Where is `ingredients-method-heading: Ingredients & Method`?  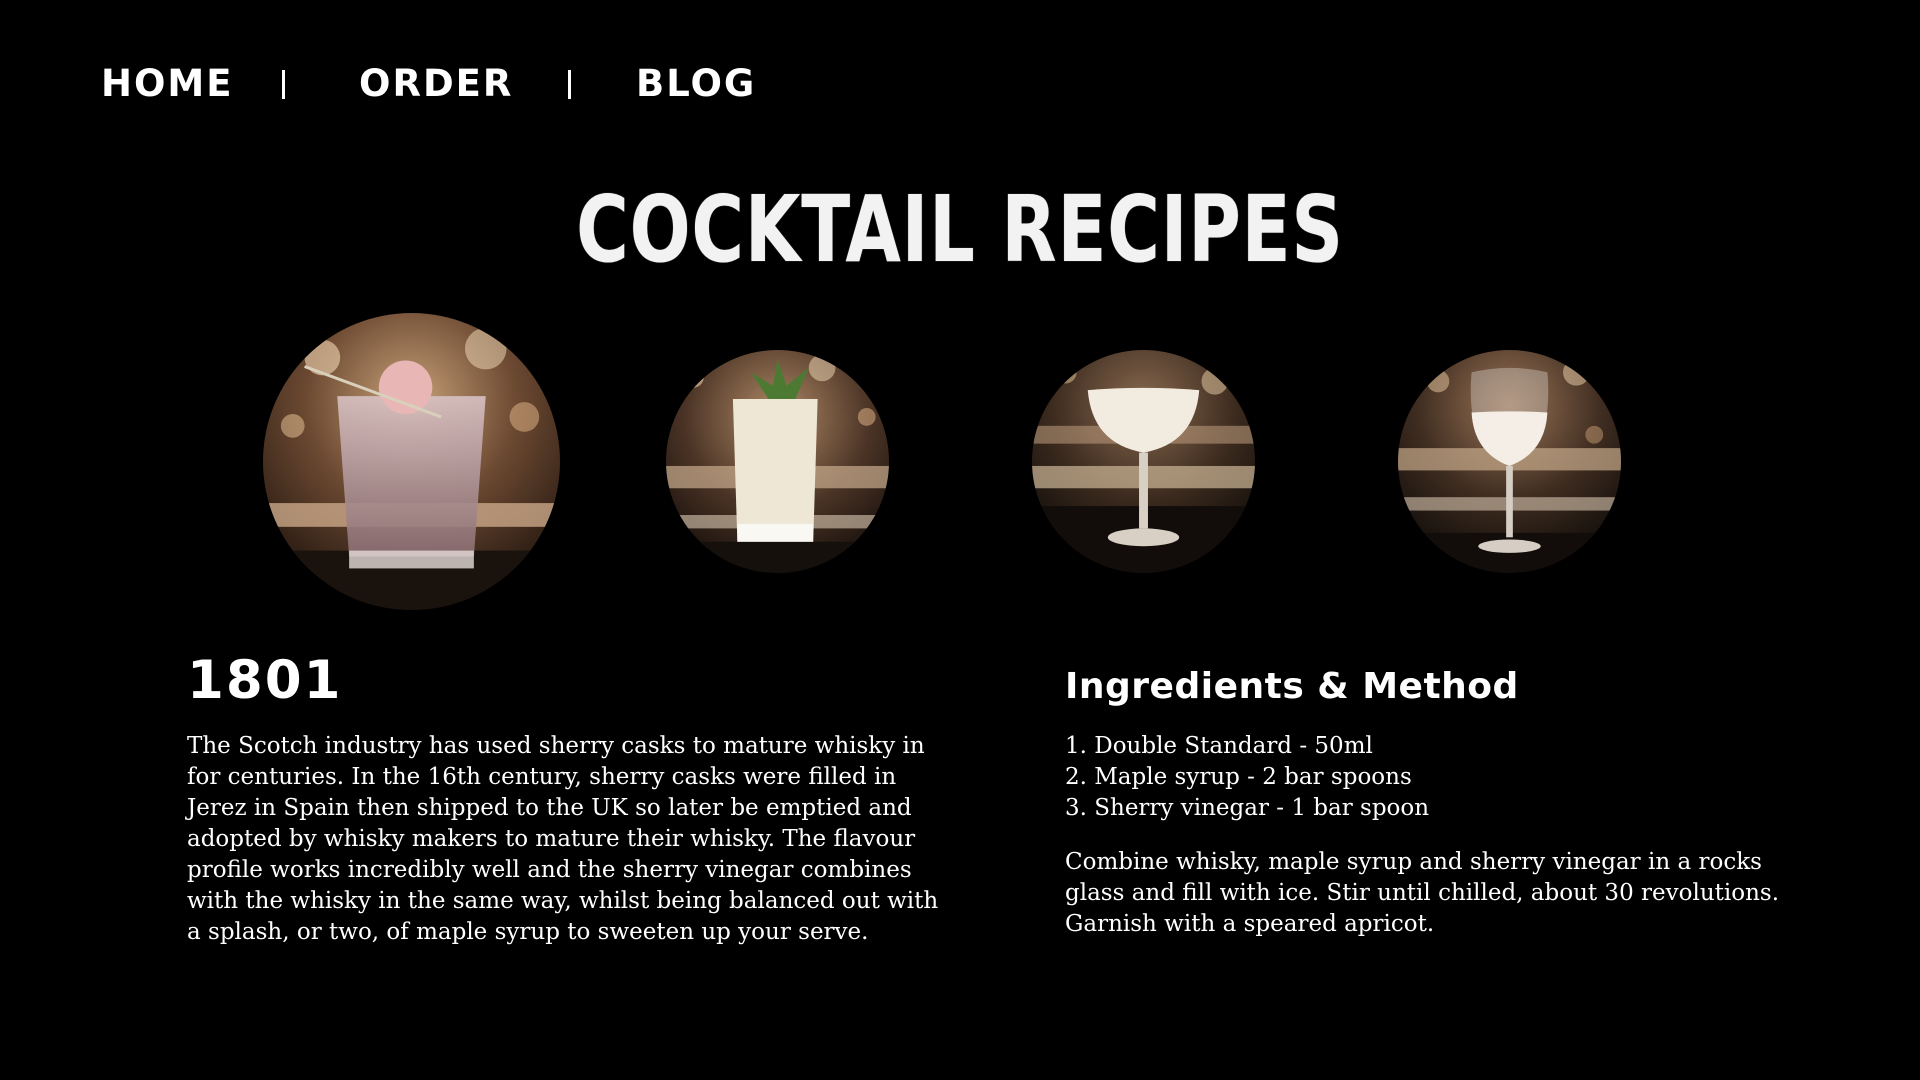 ingredients-method-heading: Ingredients & Method is located at coordinates (1292, 686).